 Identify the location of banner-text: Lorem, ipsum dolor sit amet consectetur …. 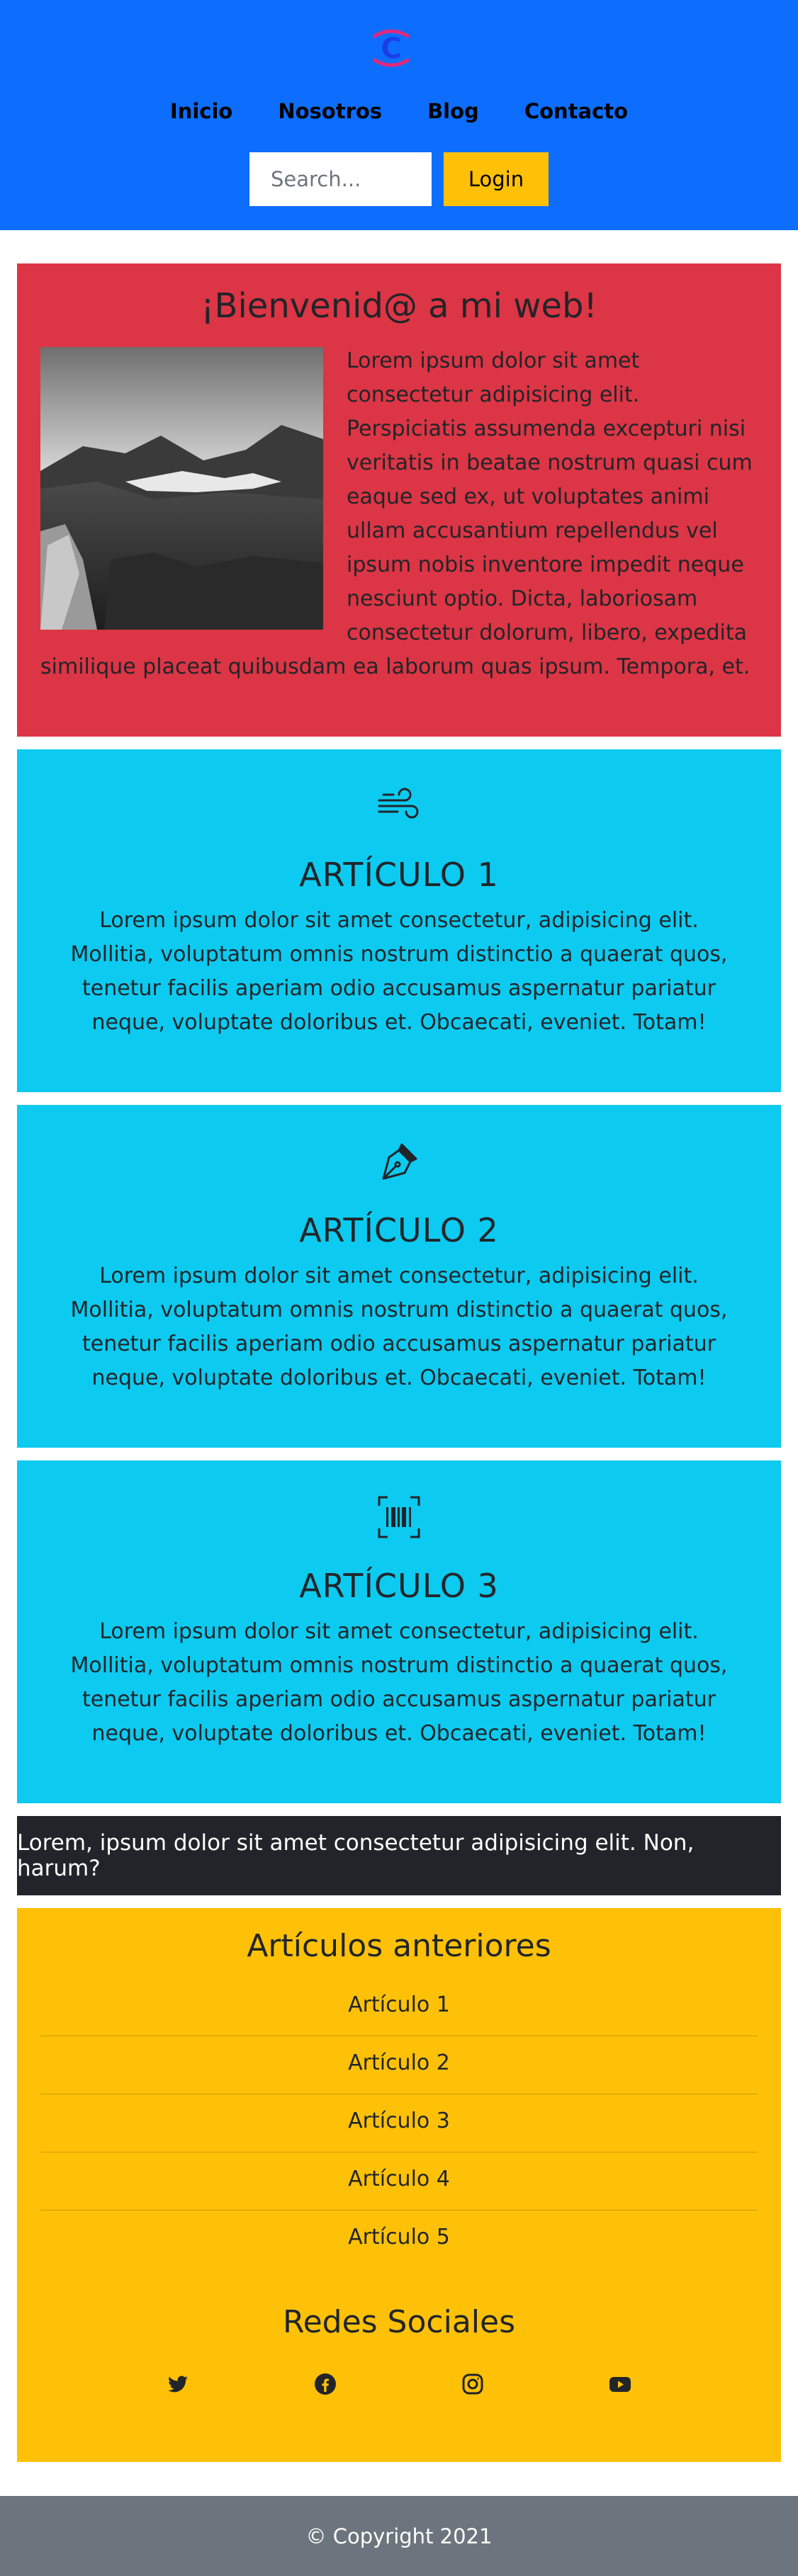
(356, 1855).